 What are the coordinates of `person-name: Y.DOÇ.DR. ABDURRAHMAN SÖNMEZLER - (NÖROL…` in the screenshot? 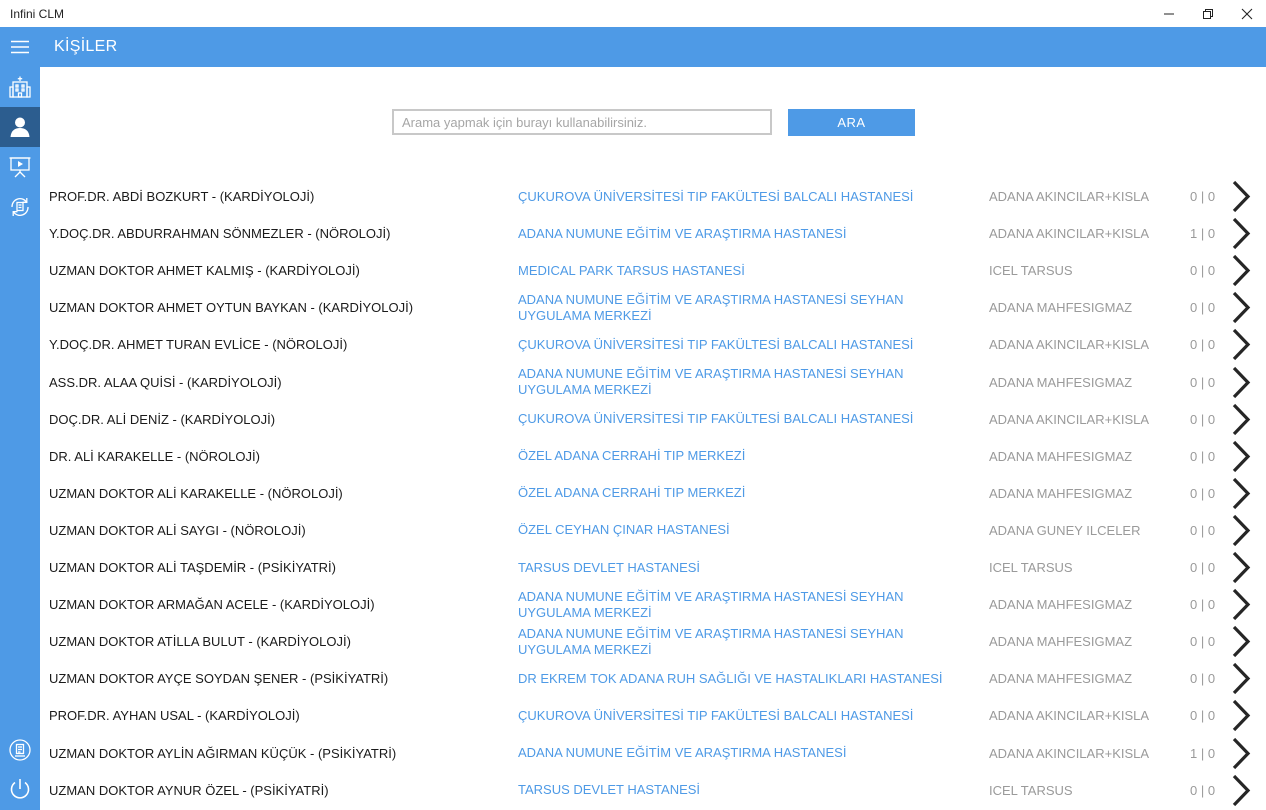 It's located at (220, 234).